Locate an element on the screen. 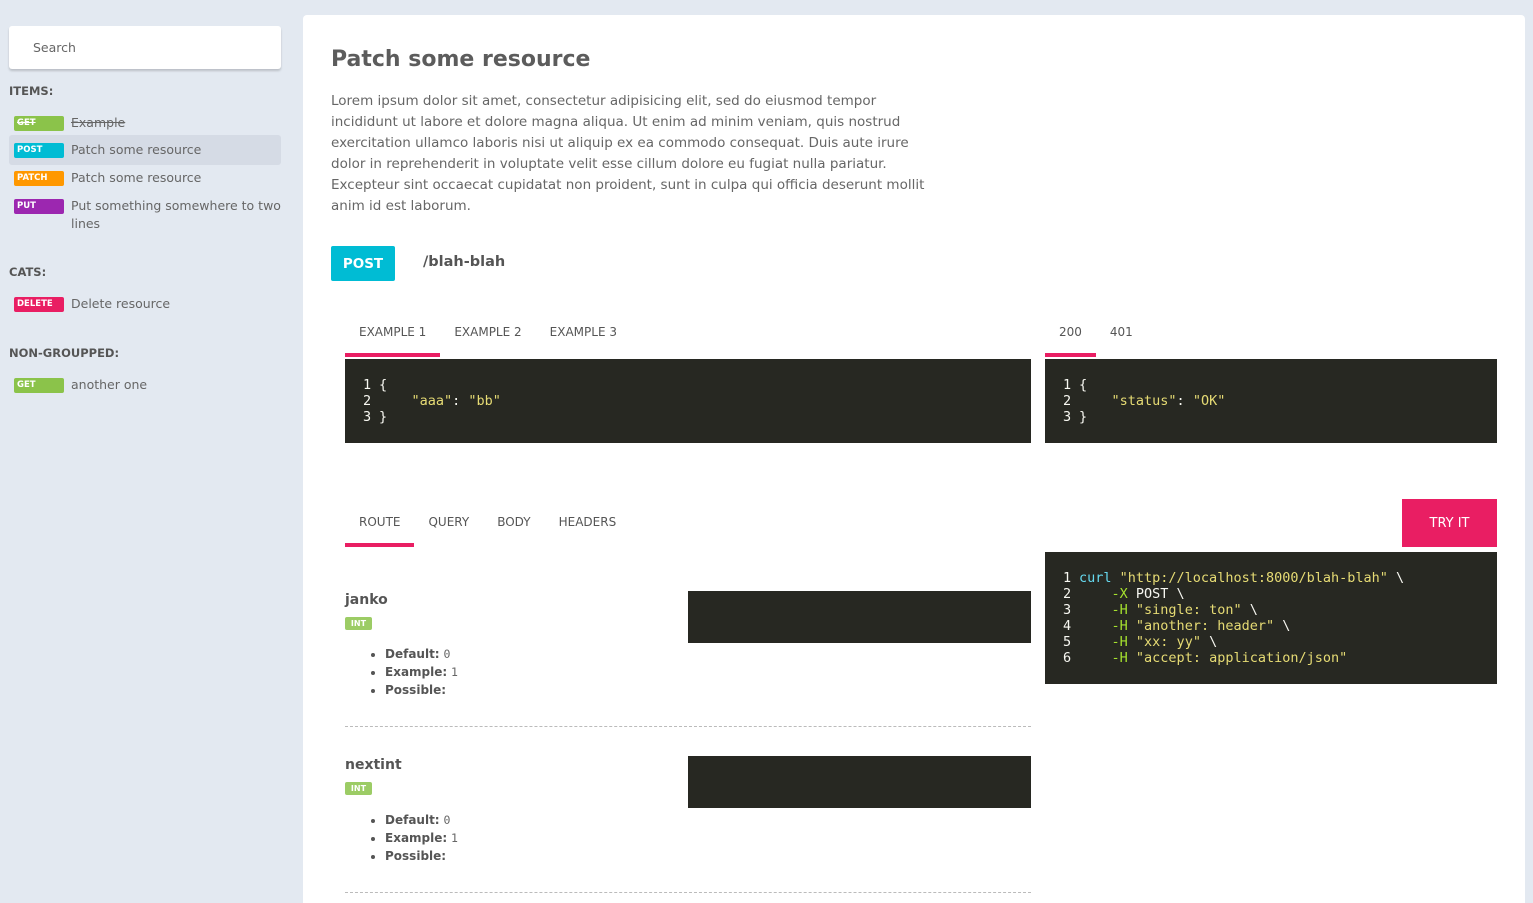 This screenshot has height=903, width=1533. sidebar-item-post-patch-some-resource: POST Patch some resource is located at coordinates (145, 150).